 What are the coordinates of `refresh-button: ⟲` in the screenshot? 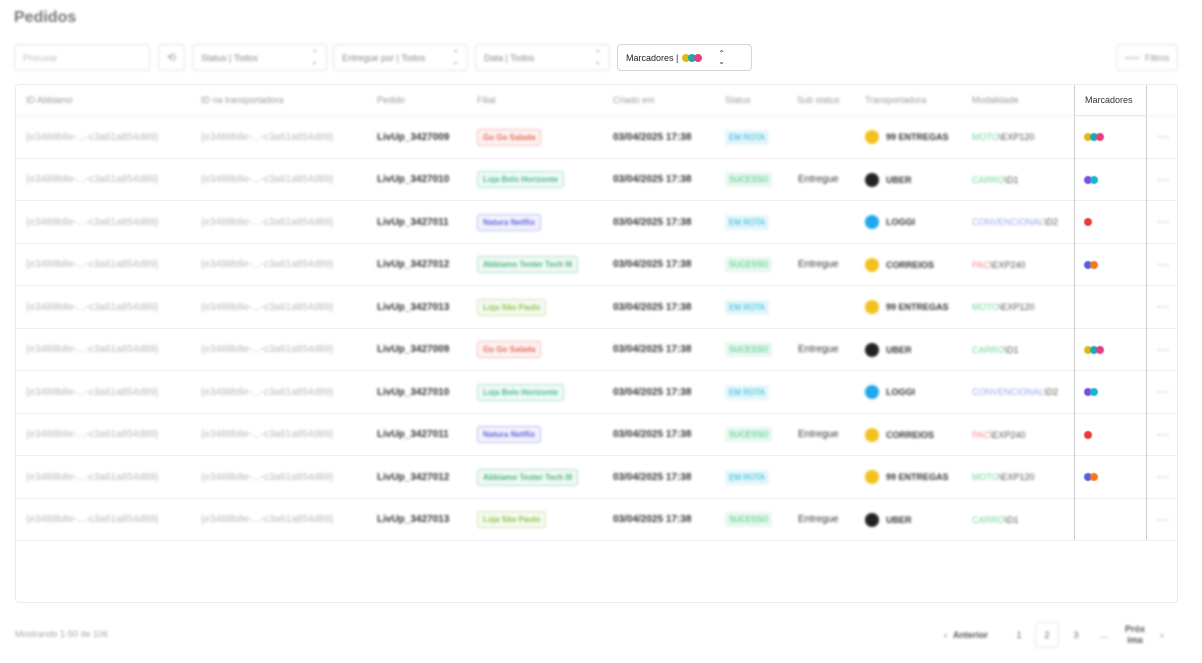 It's located at (171, 57).